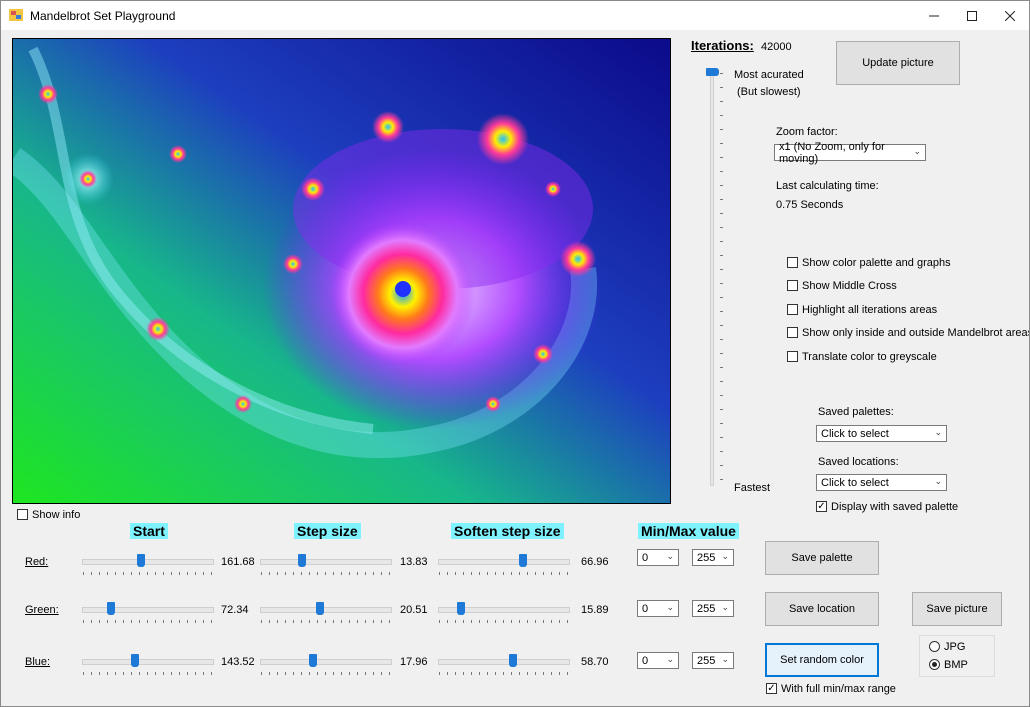 The width and height of the screenshot is (1030, 707). Describe the element at coordinates (523, 560) in the screenshot. I see `red-soften-thumb` at that location.